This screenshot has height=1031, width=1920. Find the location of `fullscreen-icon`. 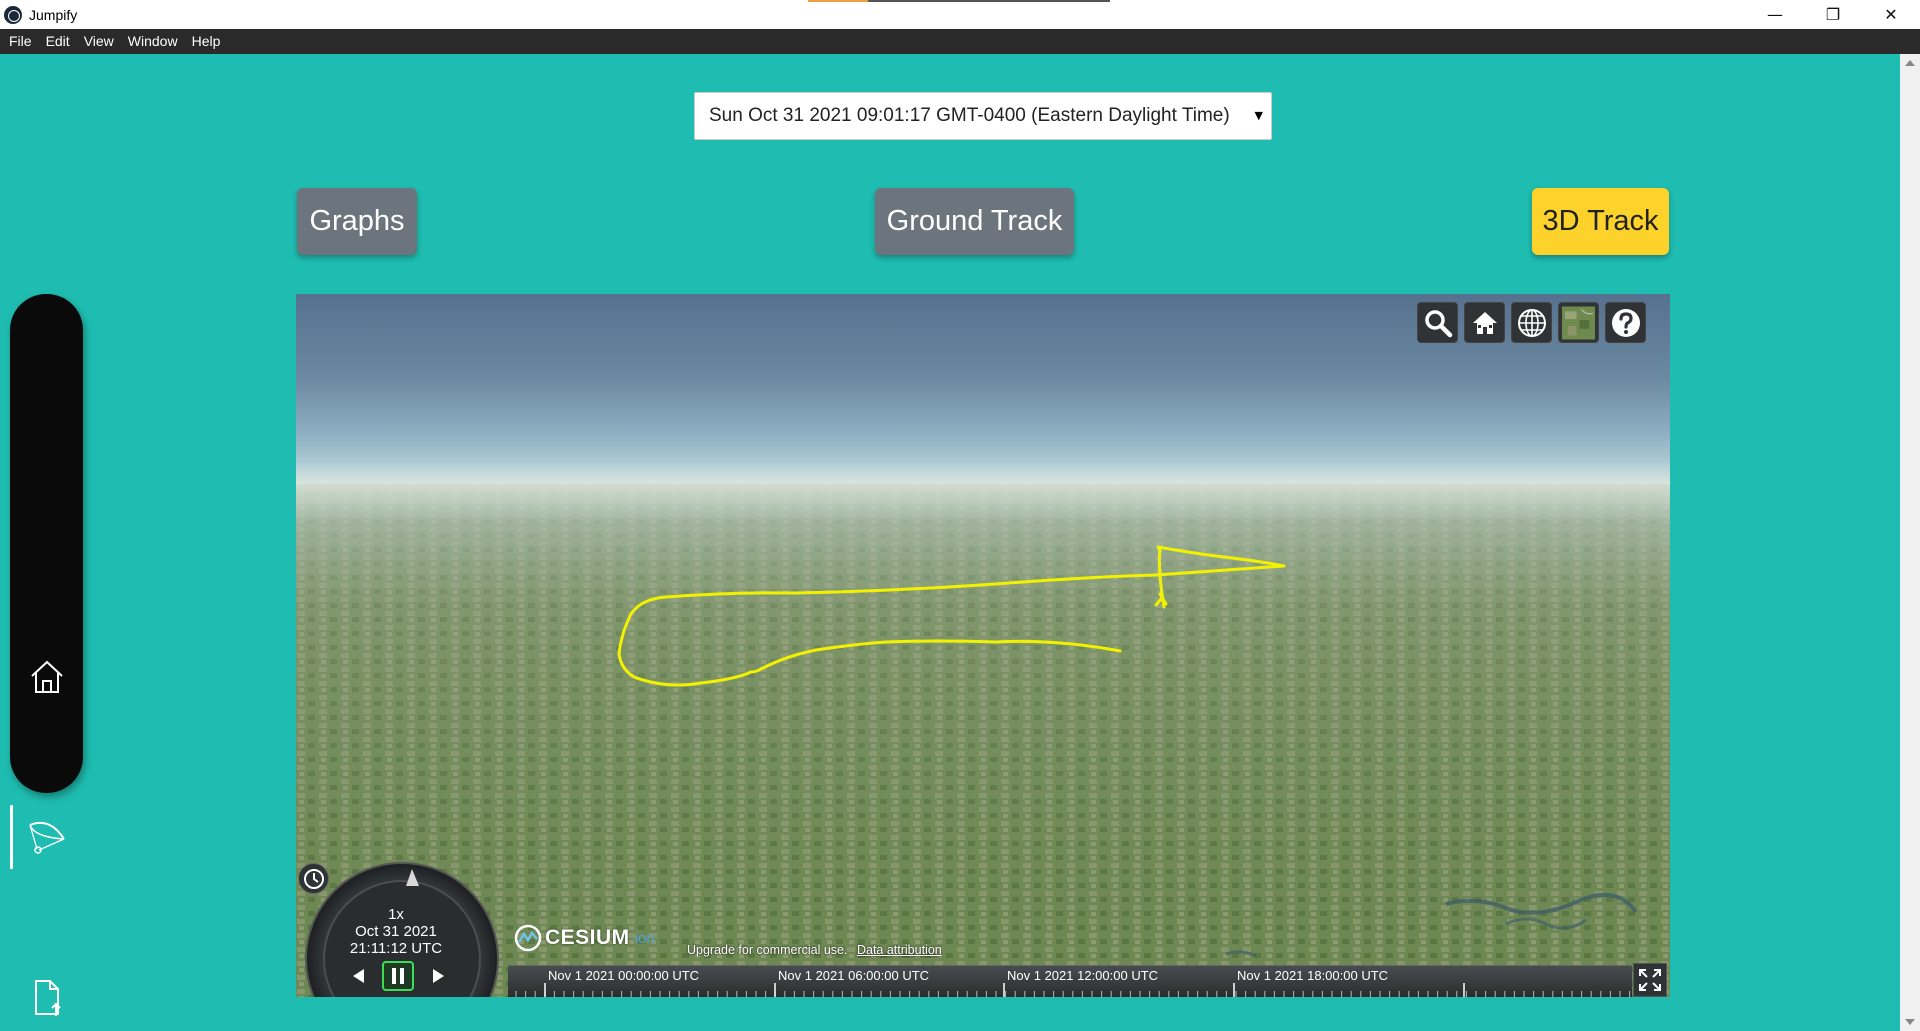

fullscreen-icon is located at coordinates (1650, 980).